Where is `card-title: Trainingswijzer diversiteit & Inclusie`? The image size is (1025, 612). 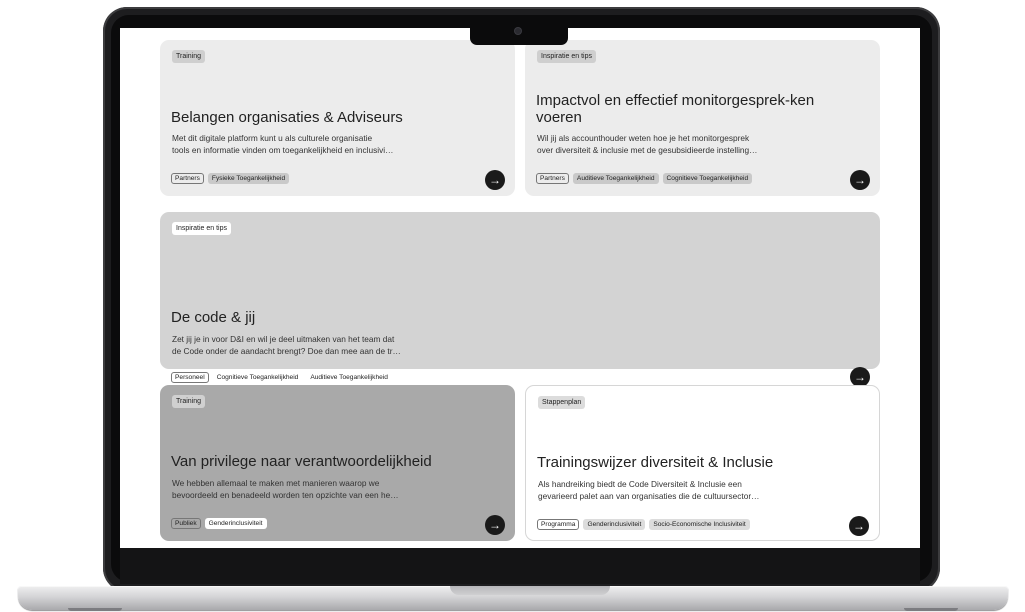
card-title: Trainingswijzer diversiteit & Inclusie is located at coordinates (687, 462).